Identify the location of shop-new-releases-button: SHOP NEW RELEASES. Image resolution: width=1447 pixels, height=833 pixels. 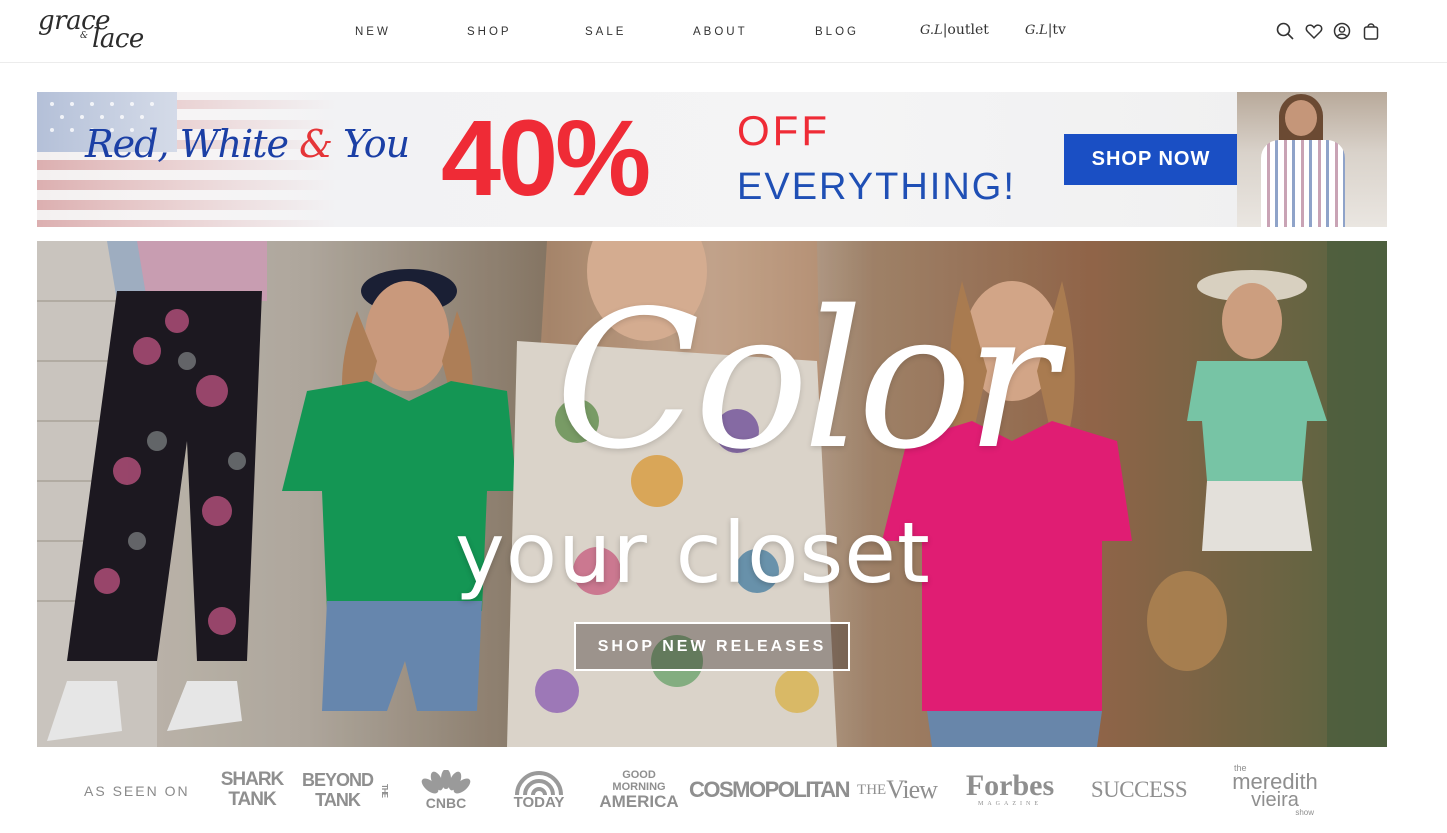
(712, 646).